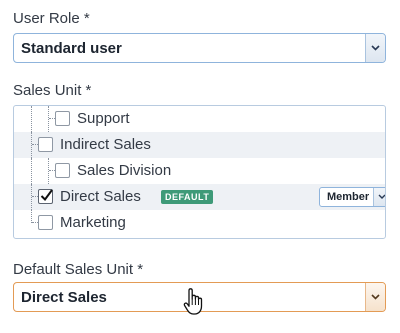 The width and height of the screenshot is (400, 333). I want to click on member-role-select: Member, so click(352, 197).